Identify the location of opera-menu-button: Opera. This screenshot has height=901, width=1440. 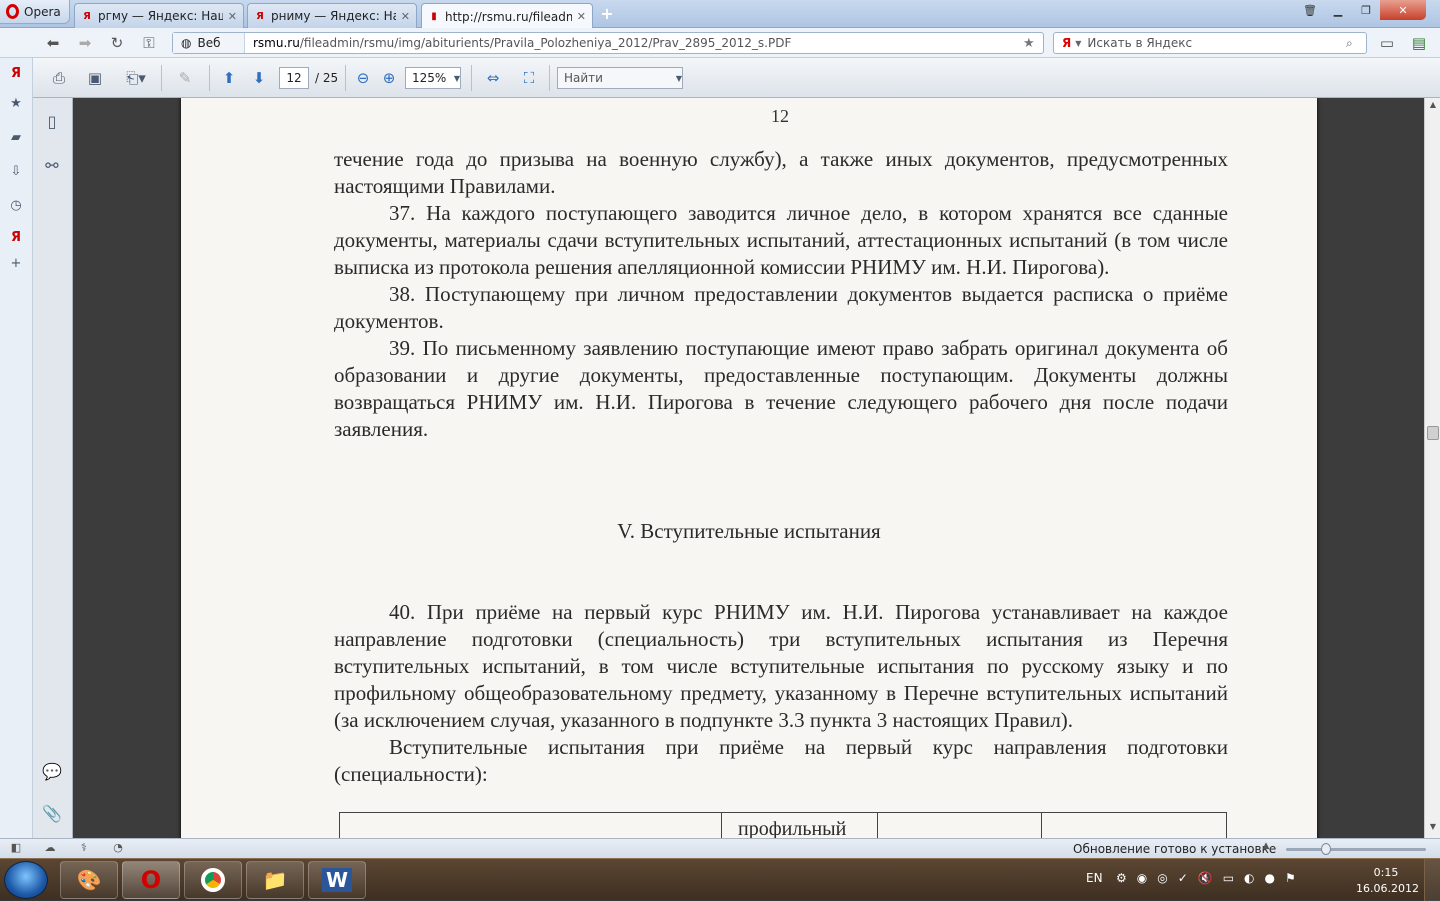
(35, 12).